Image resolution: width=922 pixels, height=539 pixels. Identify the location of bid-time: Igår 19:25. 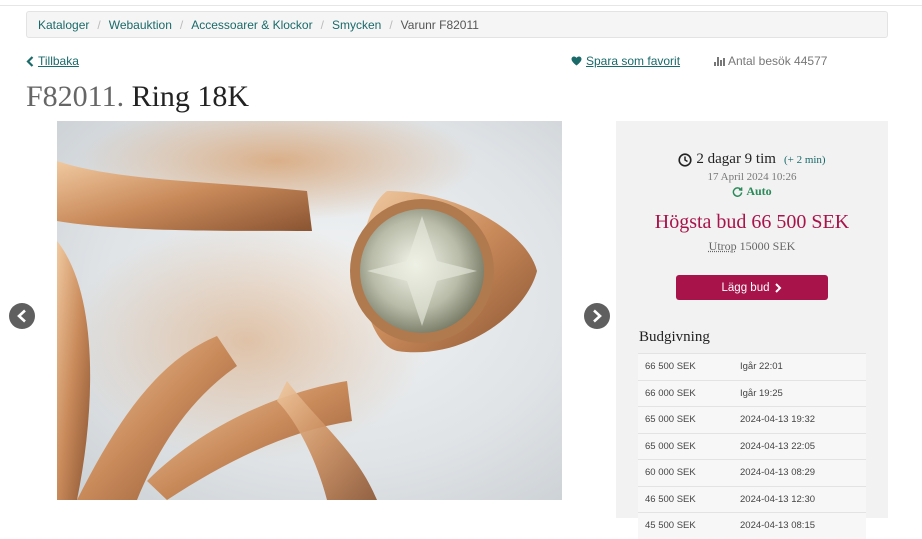
(761, 393).